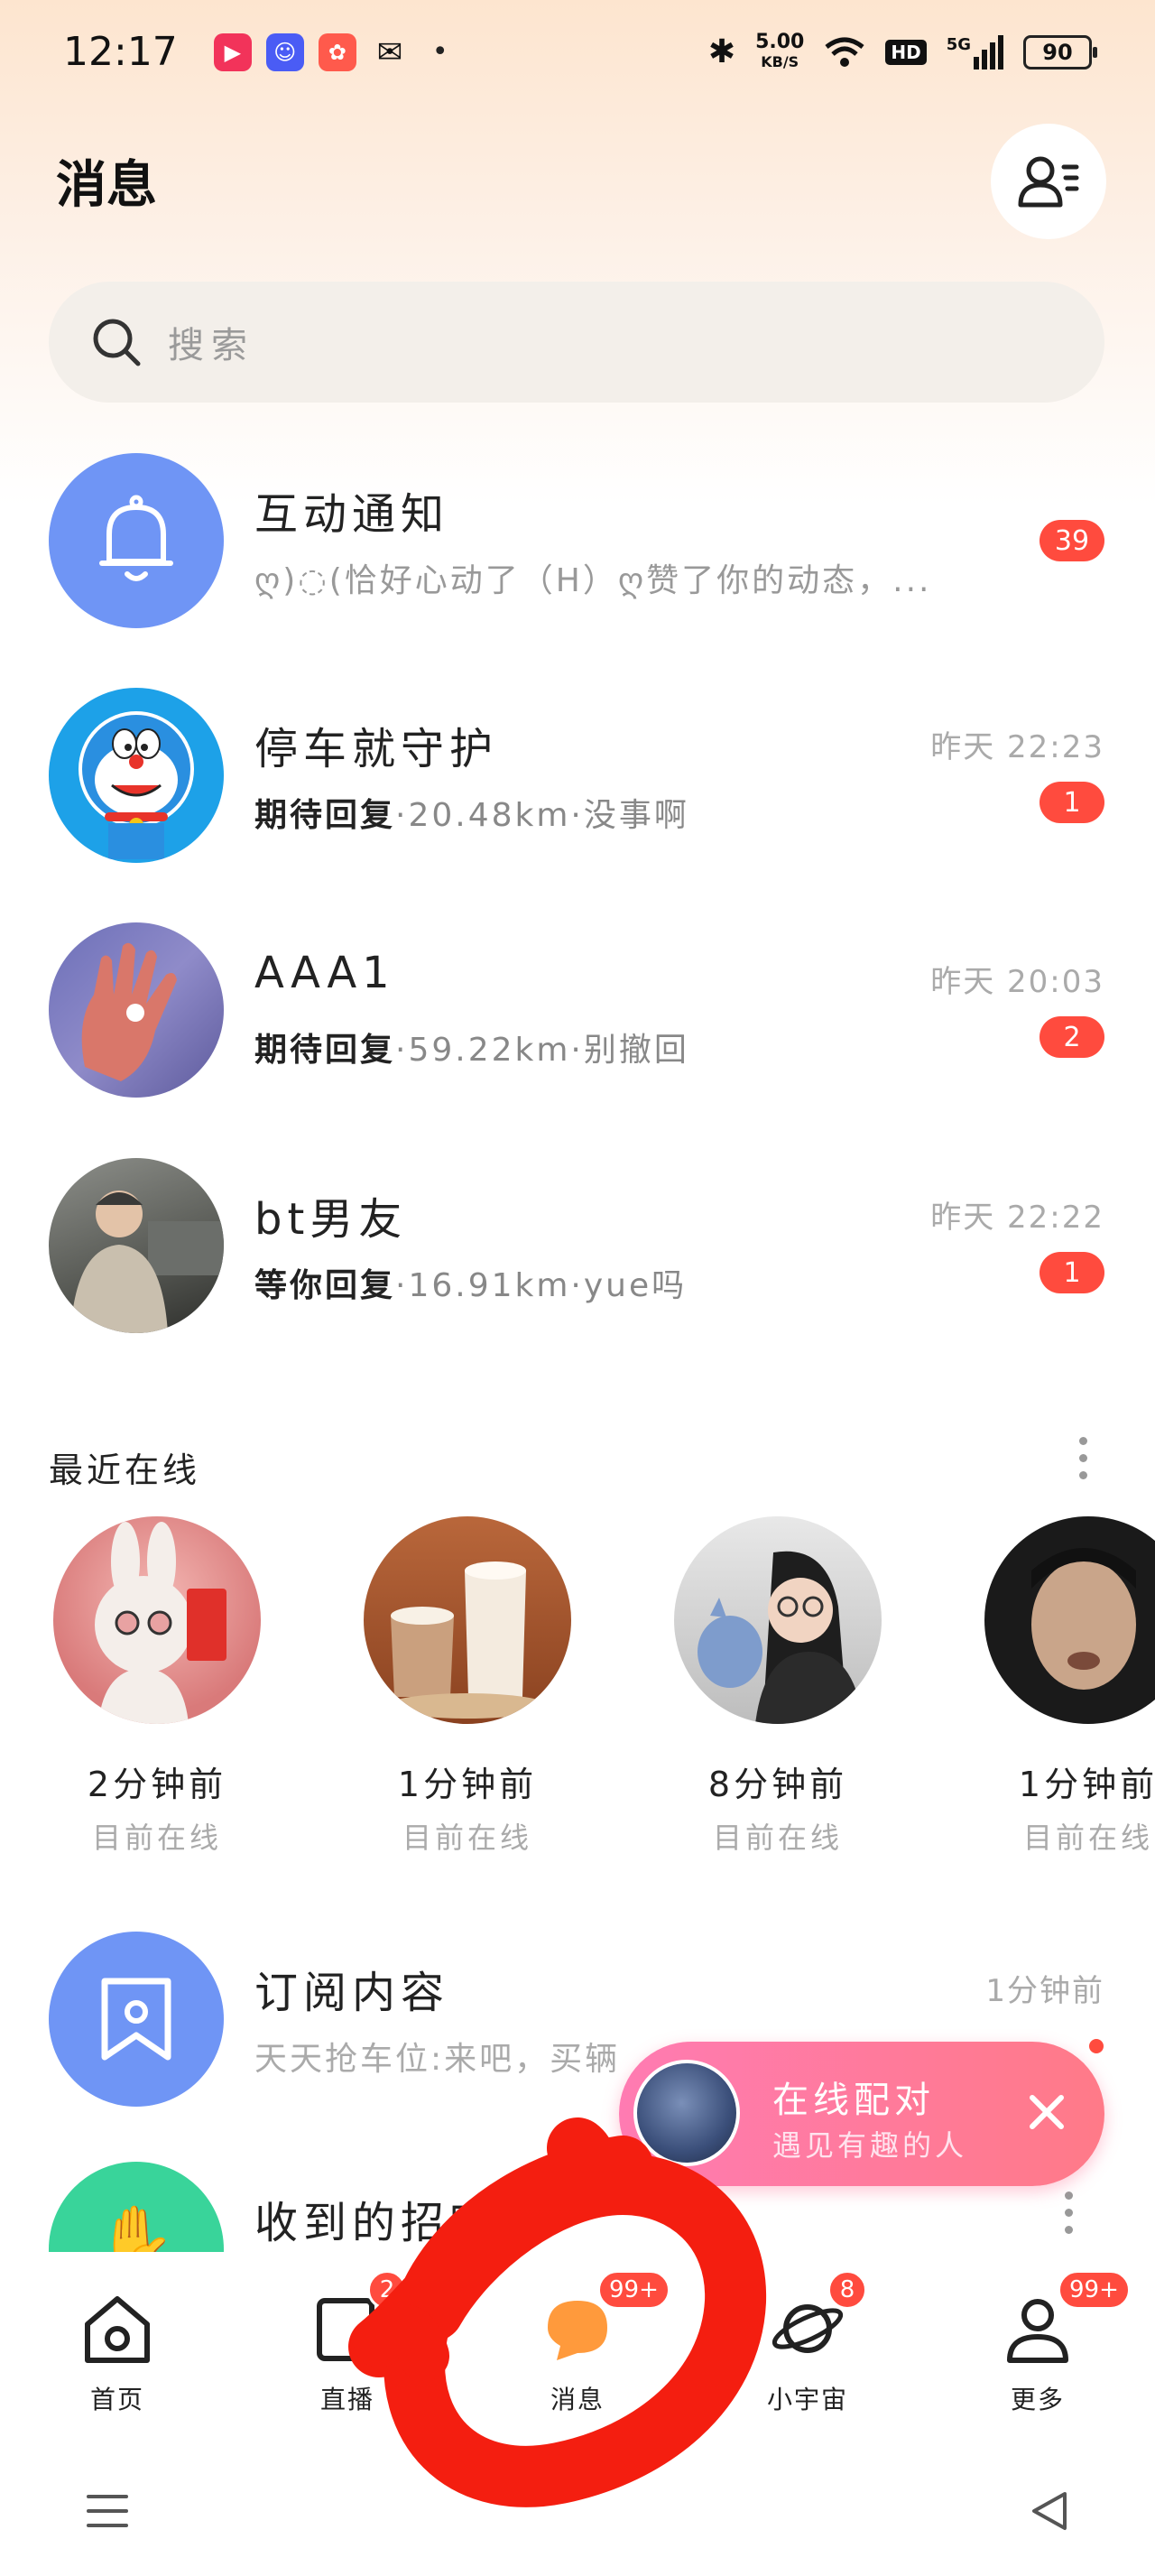 The image size is (1155, 2576). I want to click on greetings-more-button, so click(1068, 2212).